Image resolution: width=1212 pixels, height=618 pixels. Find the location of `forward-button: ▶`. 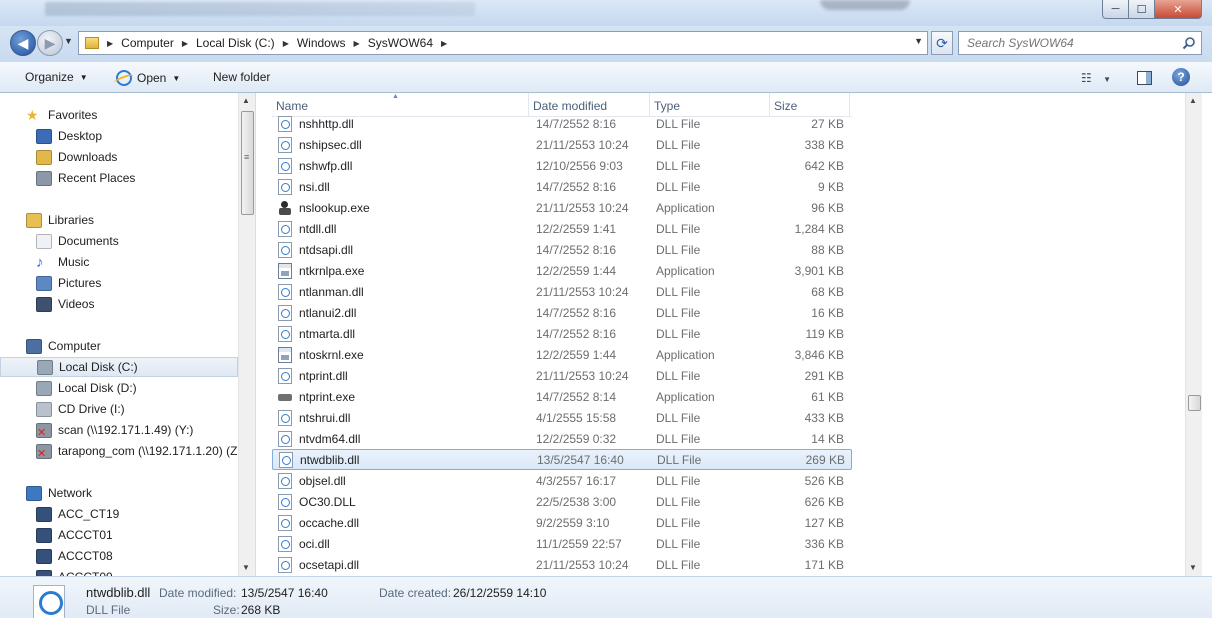

forward-button: ▶ is located at coordinates (50, 43).